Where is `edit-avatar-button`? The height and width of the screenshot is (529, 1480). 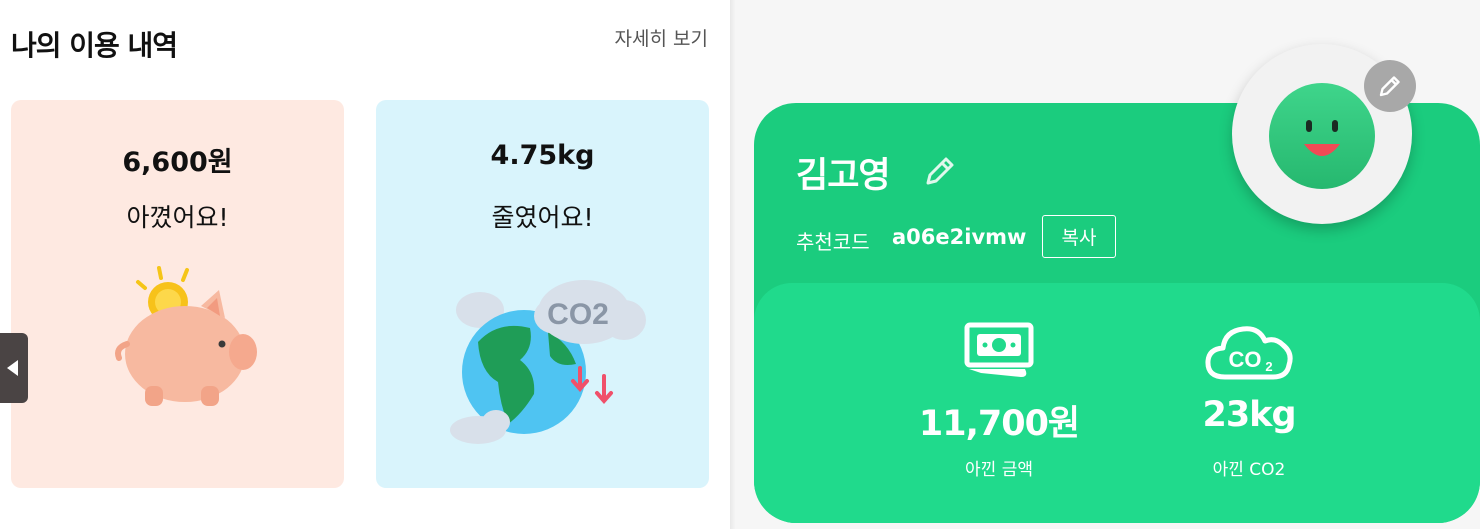
edit-avatar-button is located at coordinates (1390, 86).